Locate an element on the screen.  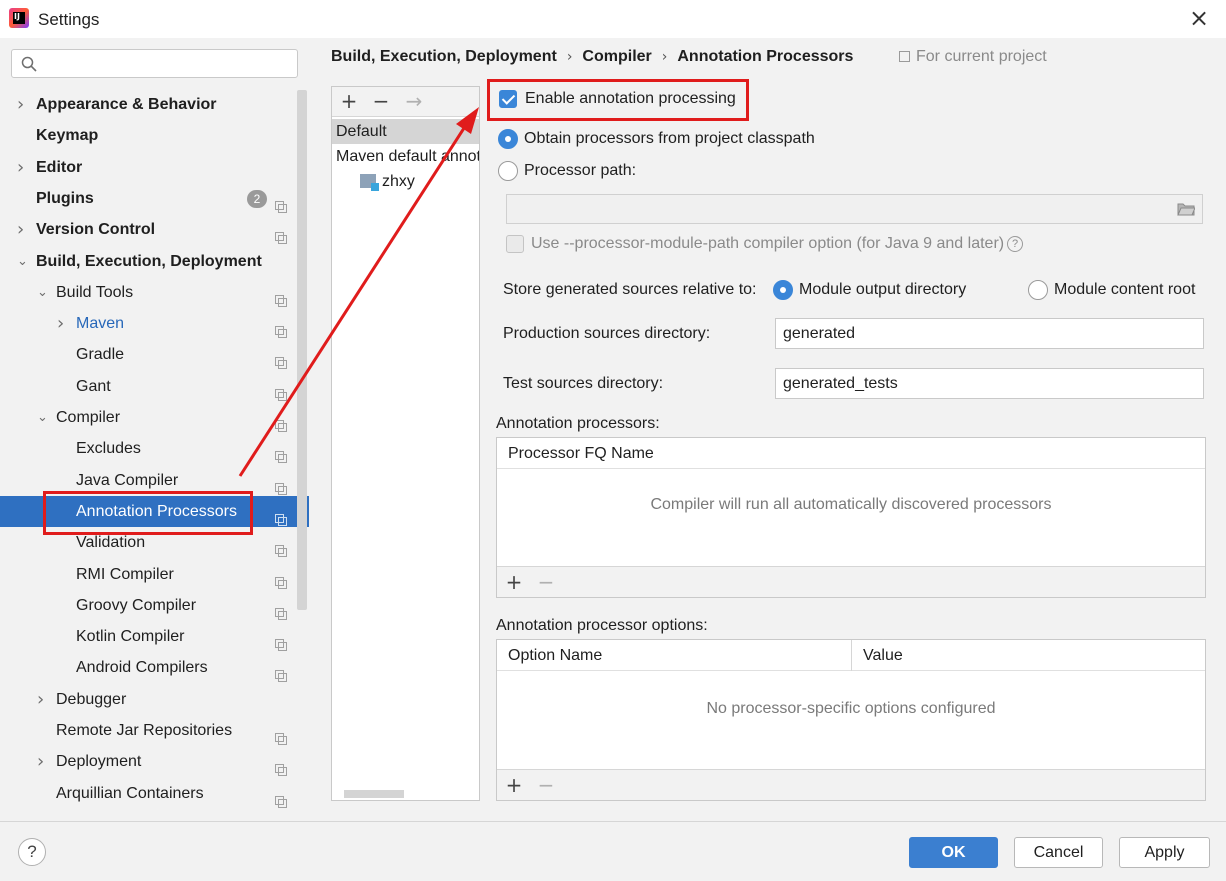
module-path-checkbox is located at coordinates (515, 244).